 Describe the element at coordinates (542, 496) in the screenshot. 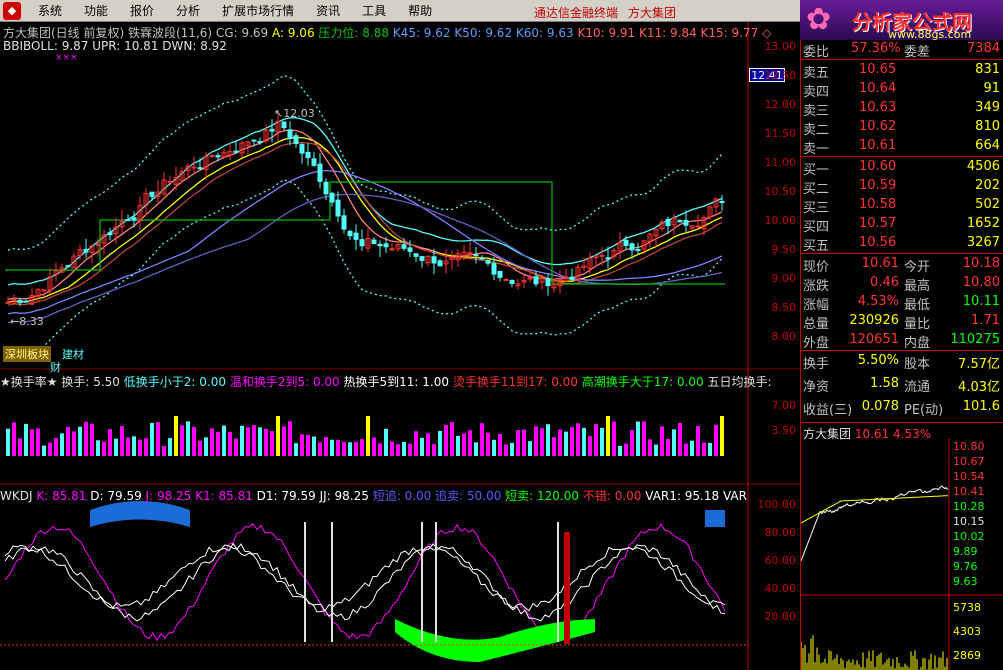

I see `short-sell-value: 短卖: 120.00` at that location.